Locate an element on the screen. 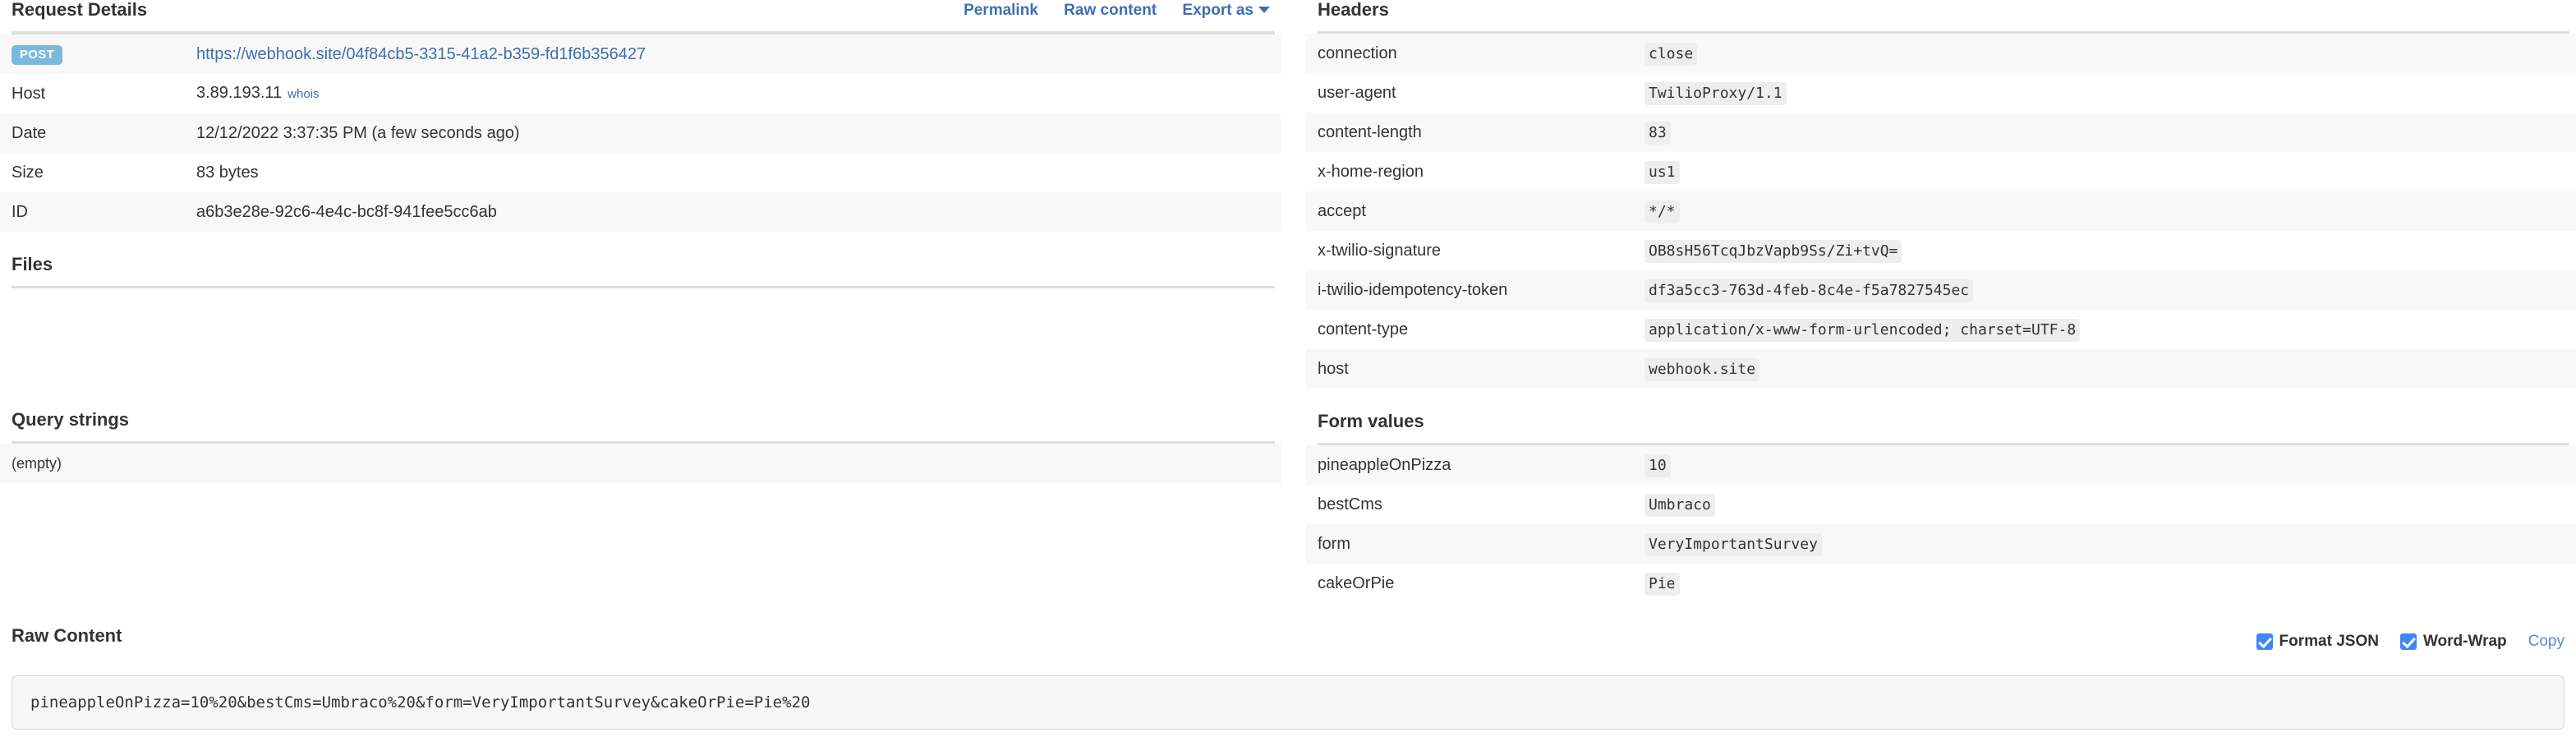 This screenshot has width=2576, height=746. table-row-host: Host 3.89.193.11 whois is located at coordinates (640, 93).